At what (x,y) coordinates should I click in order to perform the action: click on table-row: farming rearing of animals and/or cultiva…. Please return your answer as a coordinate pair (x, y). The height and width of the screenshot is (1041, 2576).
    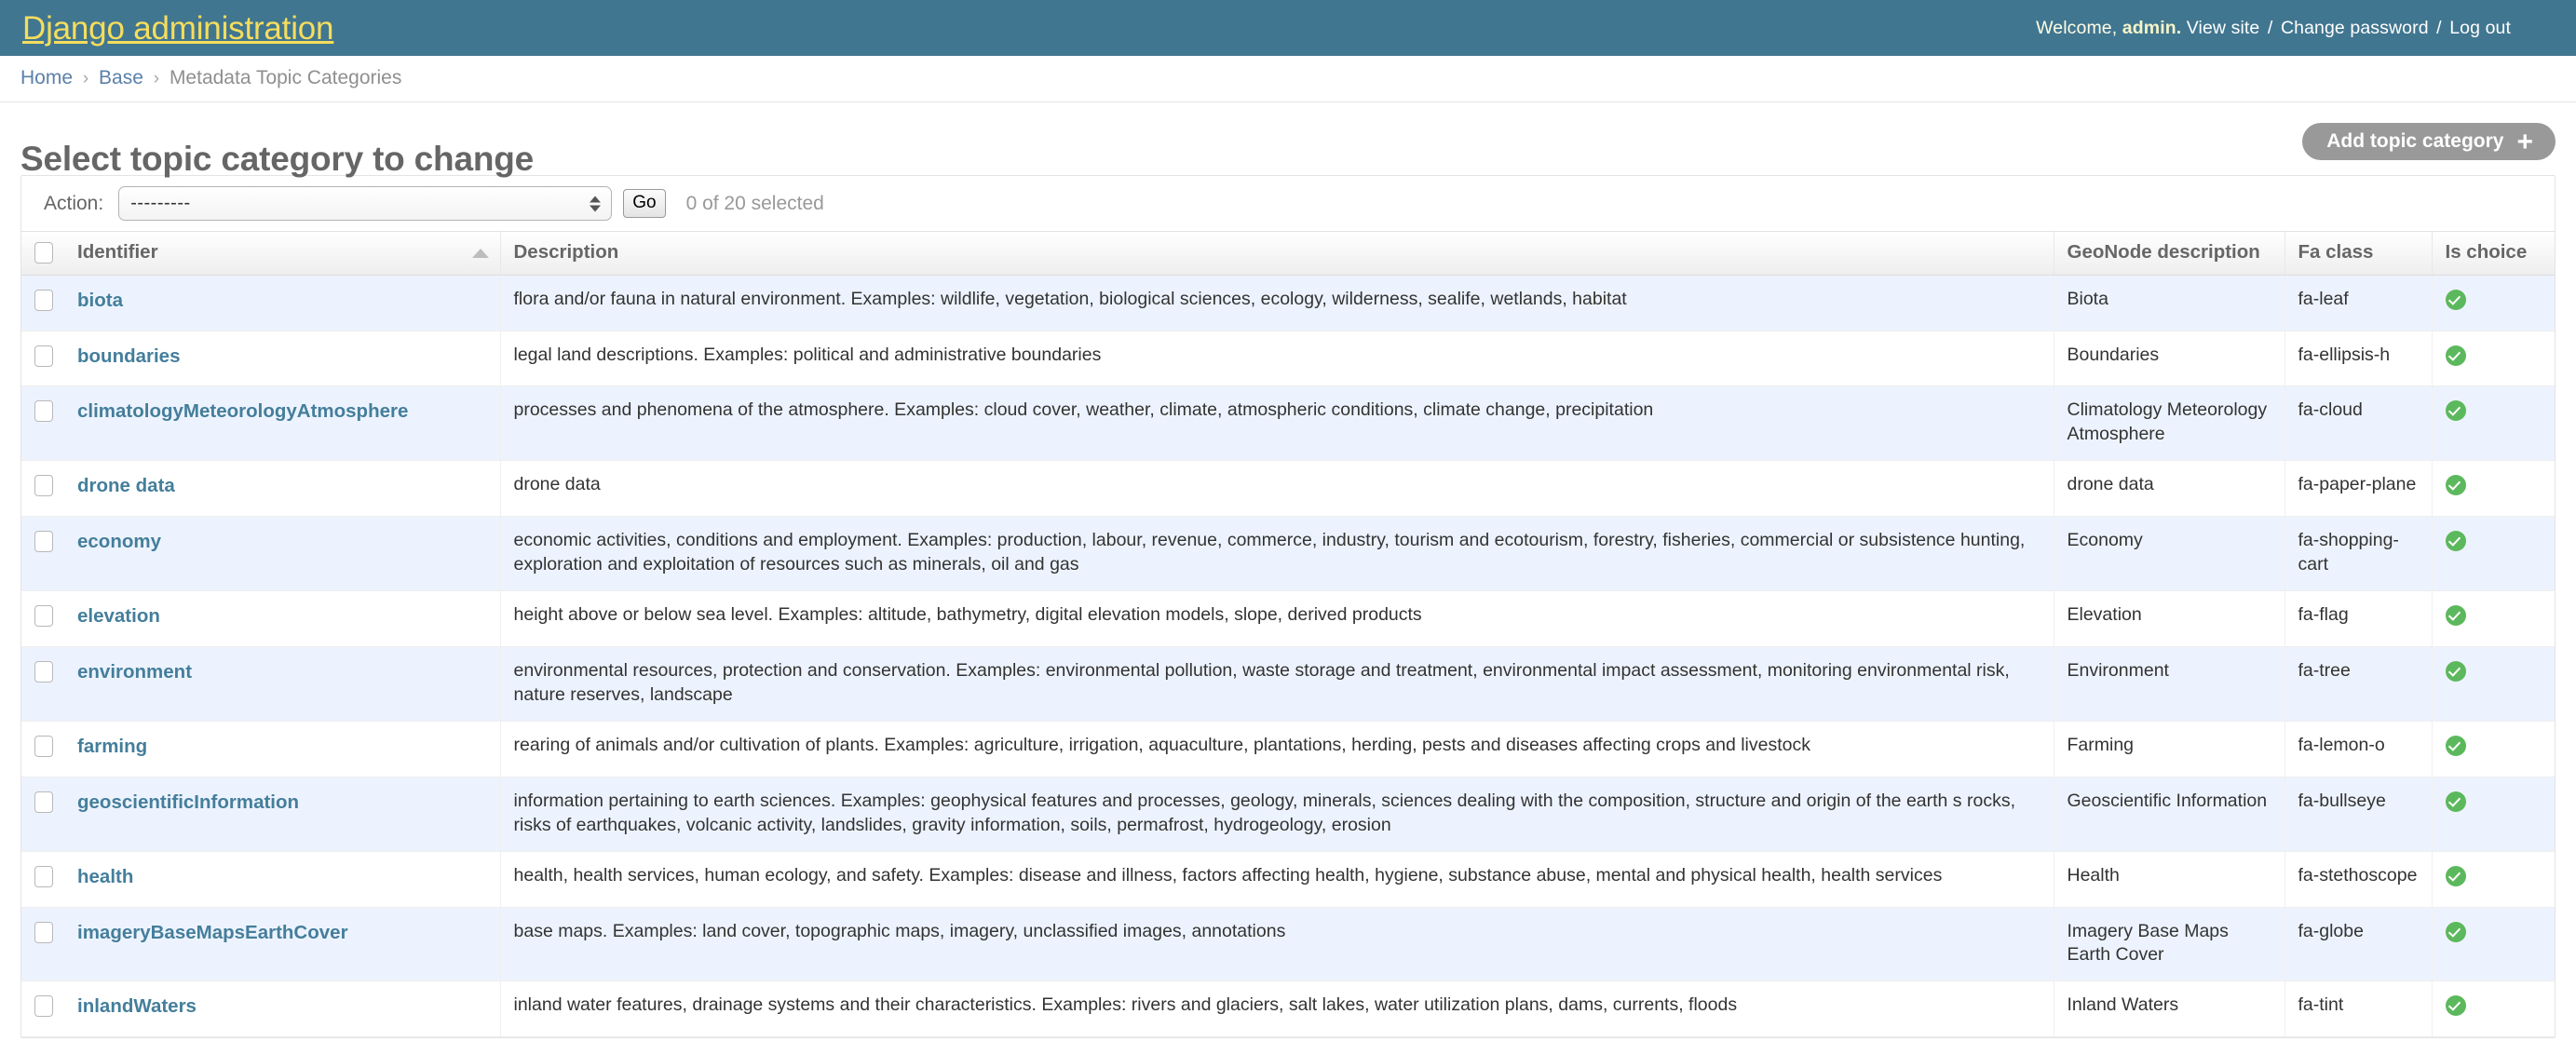
    Looking at the image, I should click on (1288, 749).